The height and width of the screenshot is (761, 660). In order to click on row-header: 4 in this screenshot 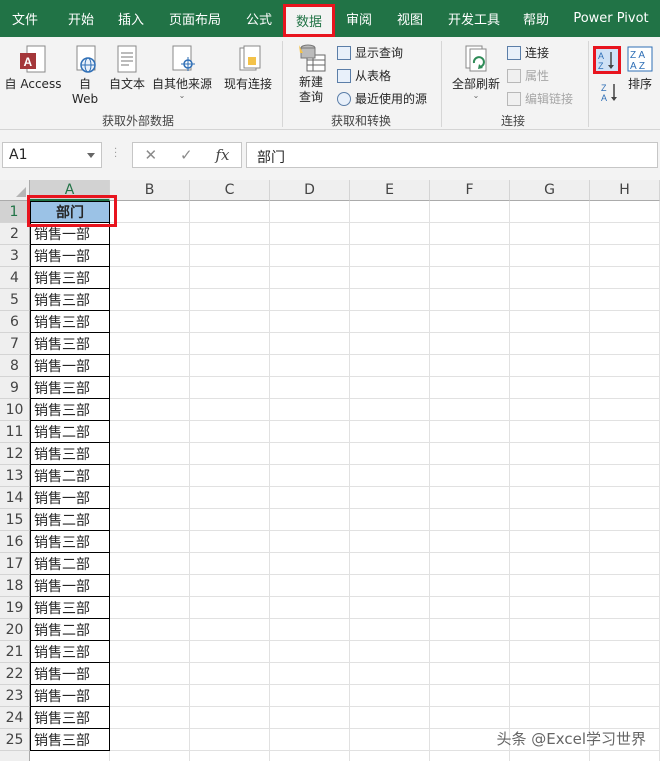, I will do `click(15, 278)`.